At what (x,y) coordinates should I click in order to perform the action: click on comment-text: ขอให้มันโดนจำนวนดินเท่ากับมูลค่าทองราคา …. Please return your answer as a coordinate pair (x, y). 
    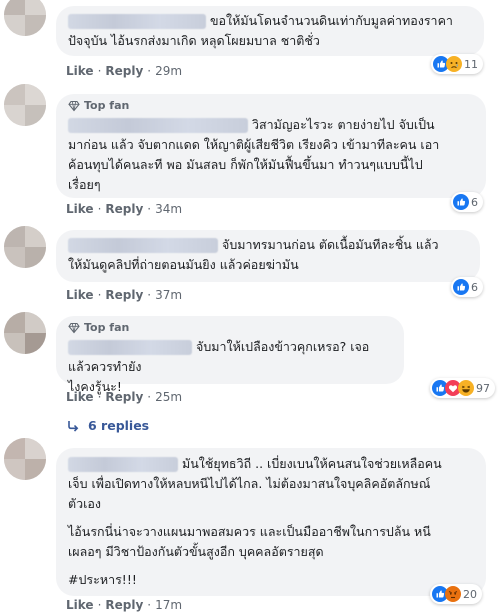
    Looking at the image, I should click on (260, 30).